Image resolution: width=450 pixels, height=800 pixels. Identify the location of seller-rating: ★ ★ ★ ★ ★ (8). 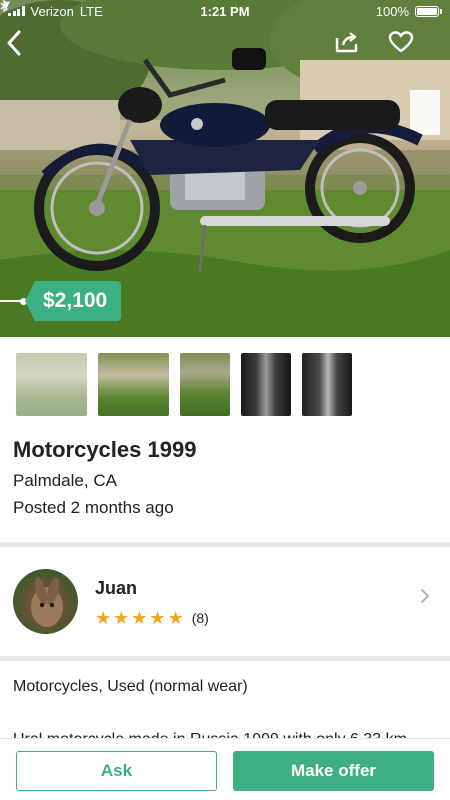
(152, 618).